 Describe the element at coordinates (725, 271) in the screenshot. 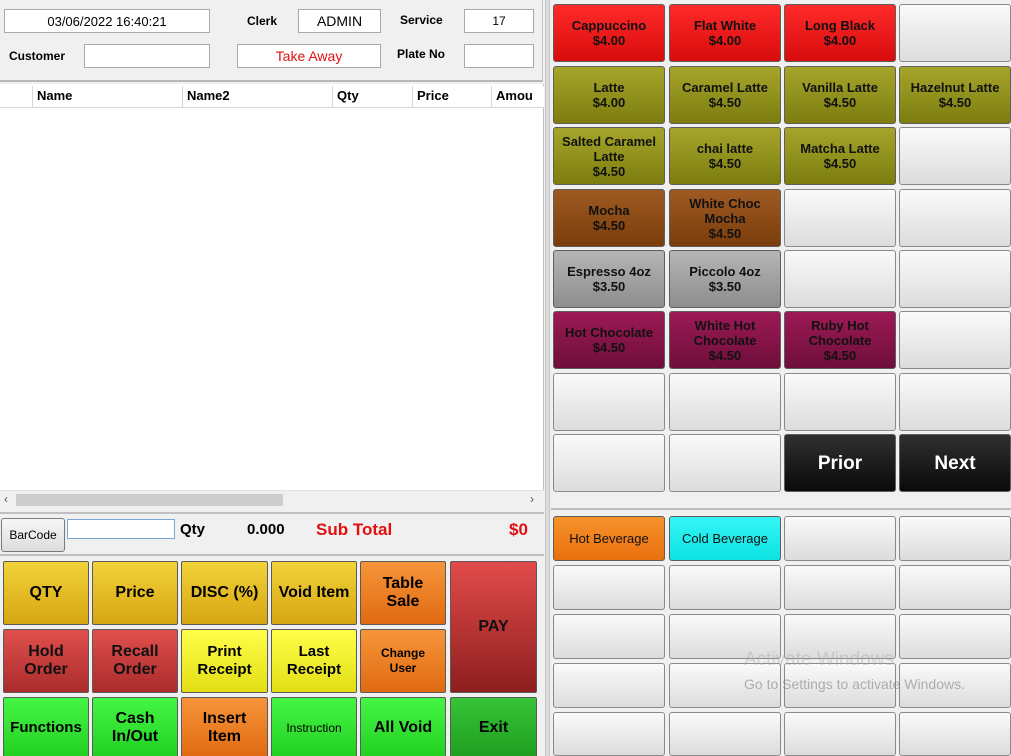

I see `product-name: Piccolo 4oz` at that location.